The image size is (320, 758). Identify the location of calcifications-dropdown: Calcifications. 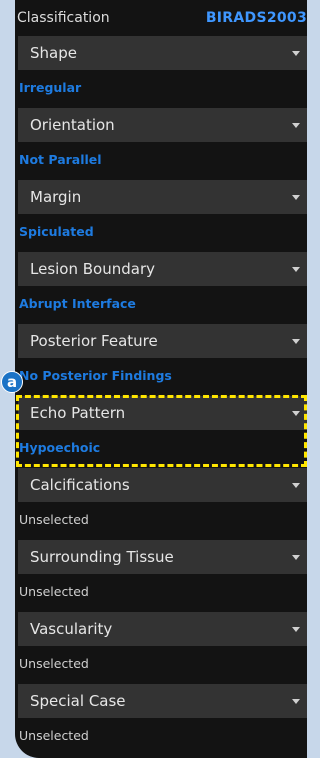
(162, 485).